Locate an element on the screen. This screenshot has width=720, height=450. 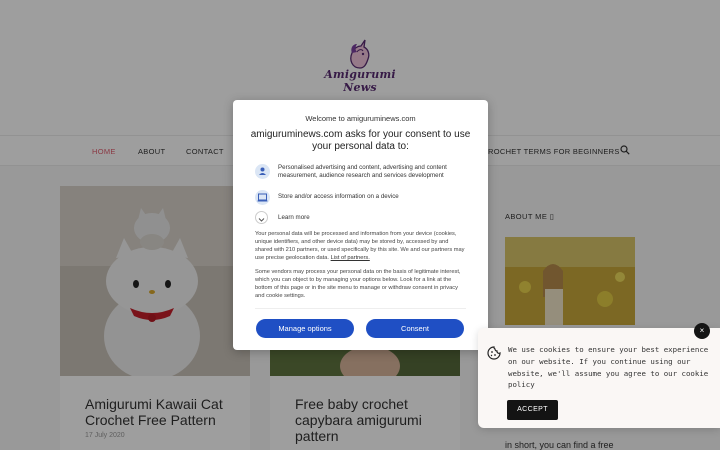
divider is located at coordinates (360, 308).